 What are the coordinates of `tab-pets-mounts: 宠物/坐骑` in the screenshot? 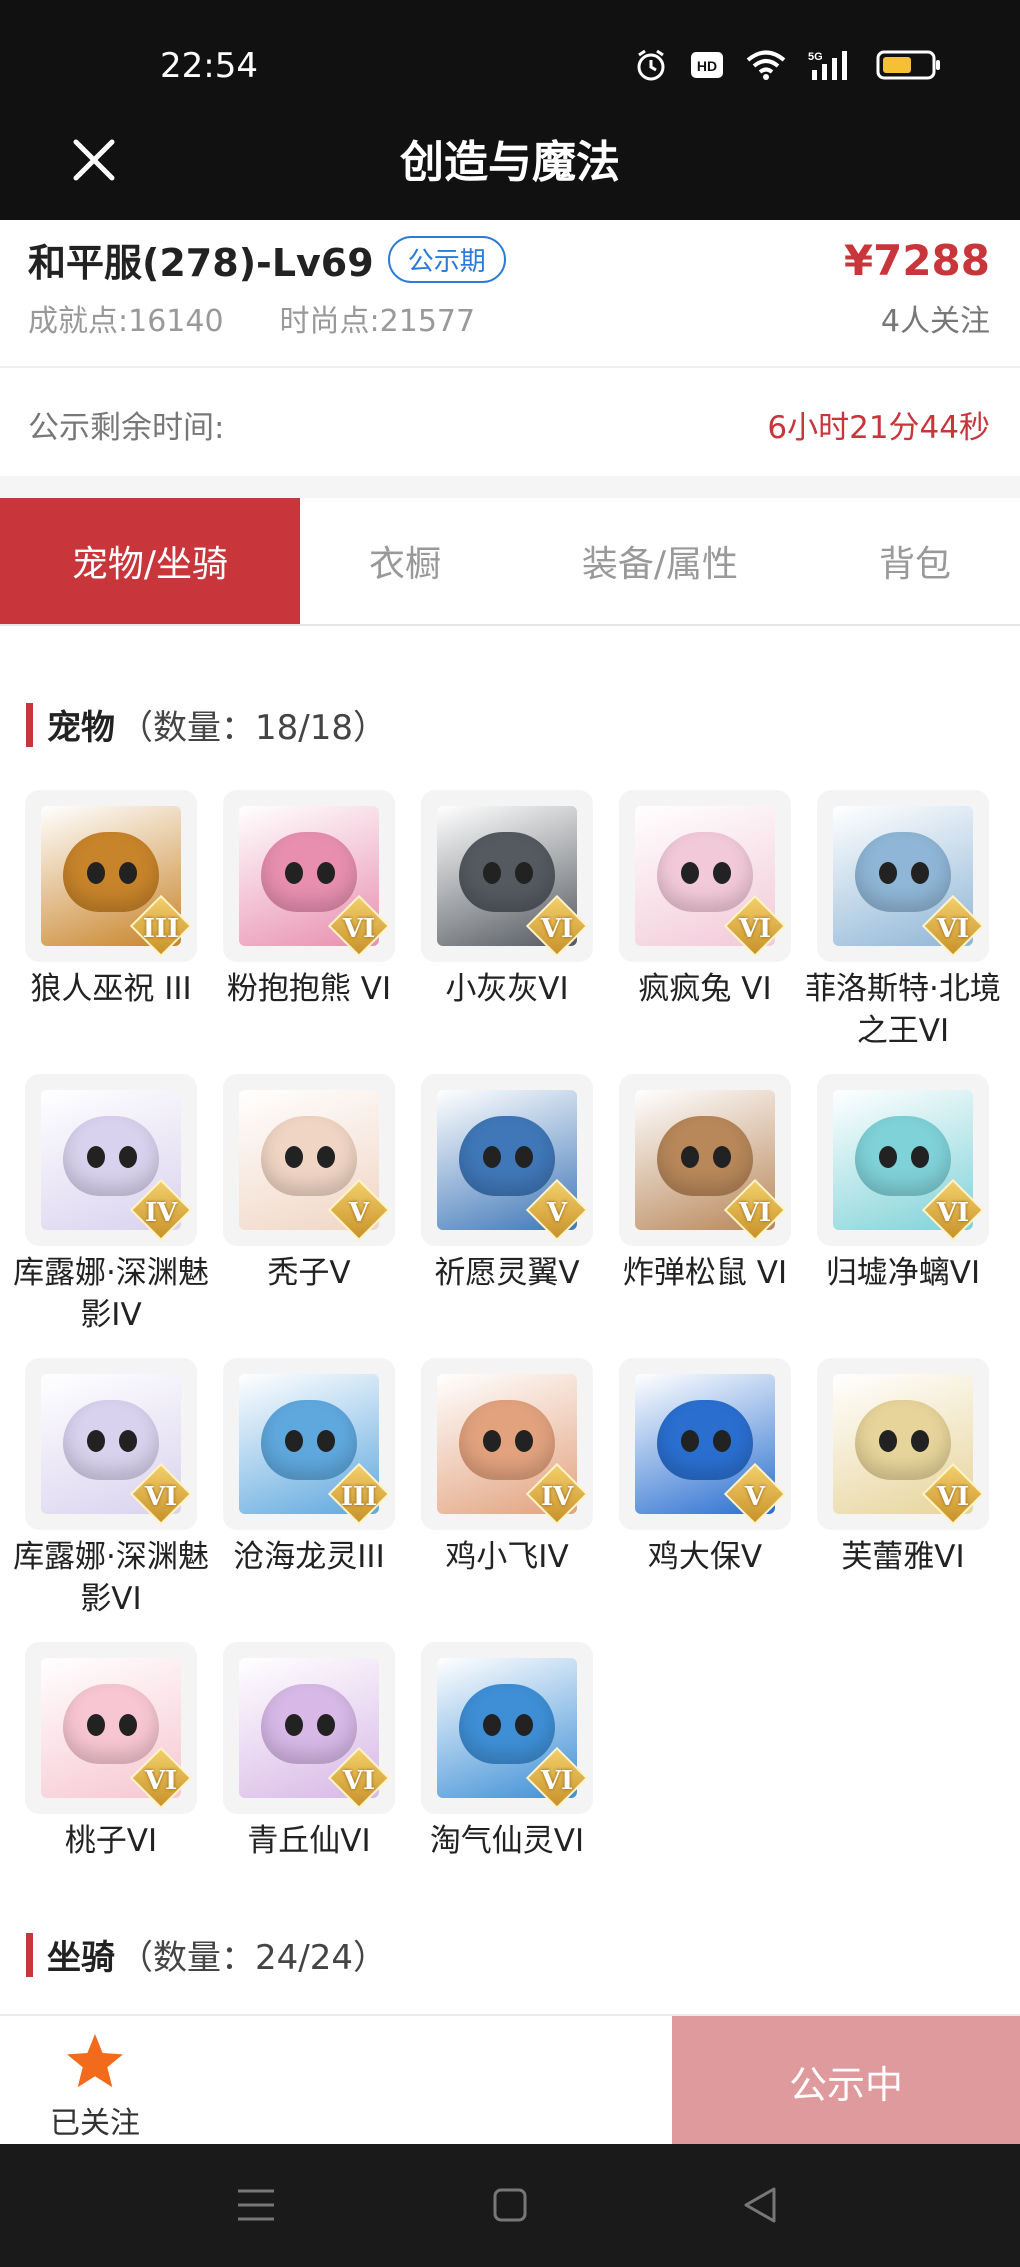 It's located at (150, 561).